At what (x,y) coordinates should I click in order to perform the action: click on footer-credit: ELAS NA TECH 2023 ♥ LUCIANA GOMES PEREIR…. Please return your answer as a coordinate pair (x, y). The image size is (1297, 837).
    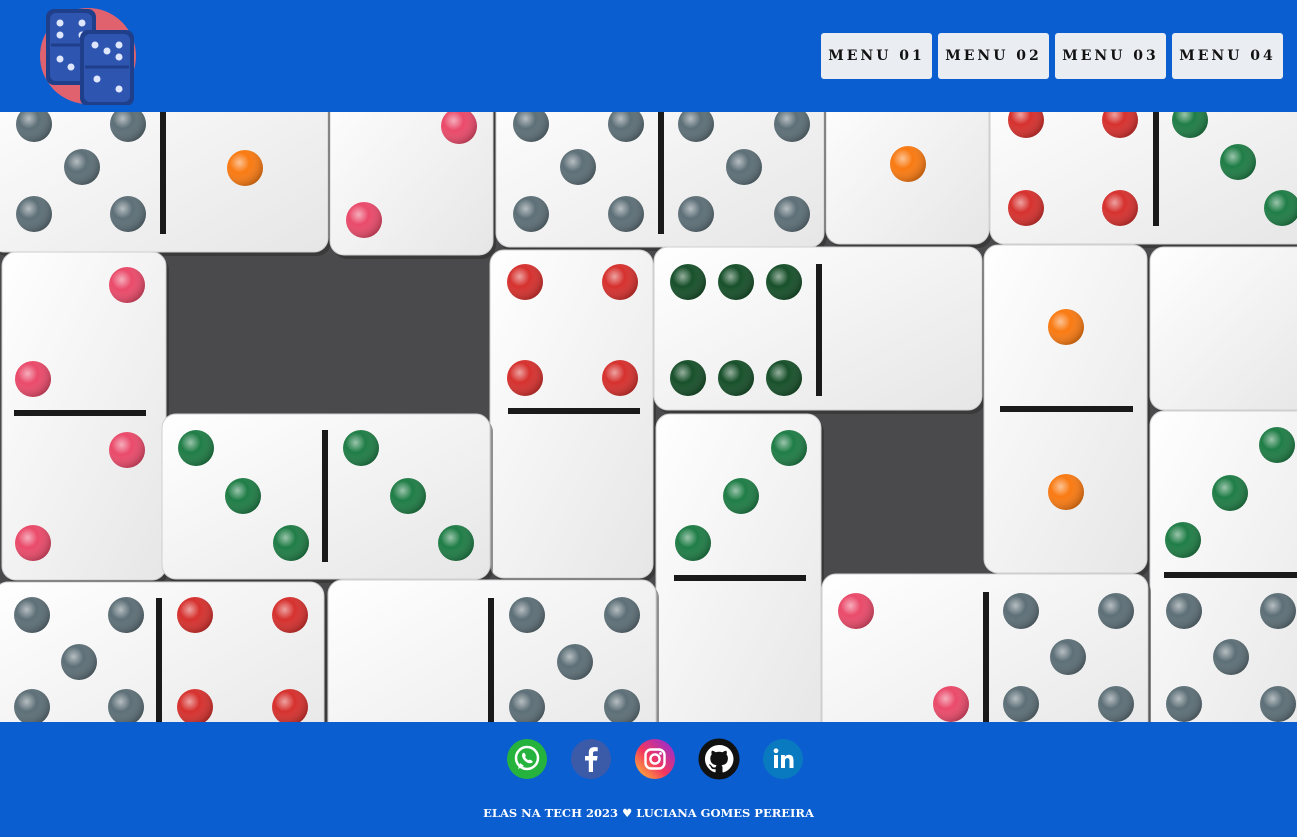
    Looking at the image, I should click on (648, 813).